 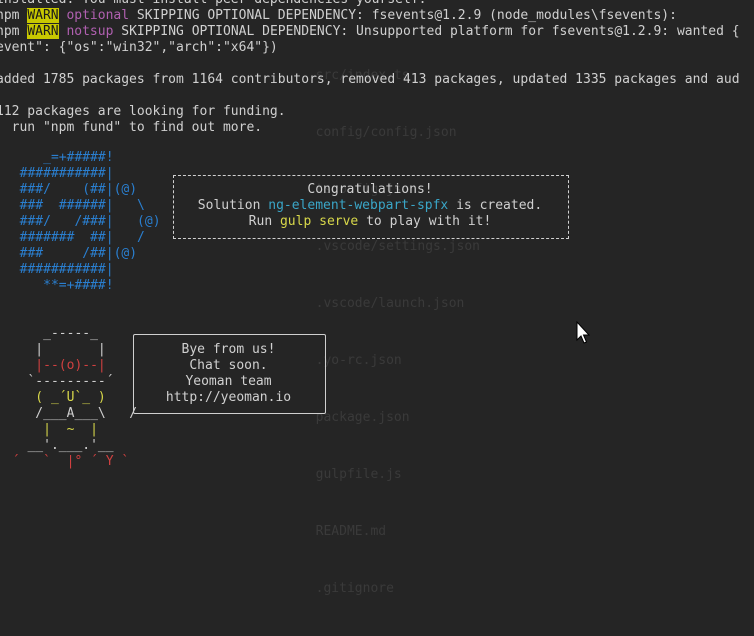 I want to click on yeoman-team: Yeoman team, so click(x=228, y=381).